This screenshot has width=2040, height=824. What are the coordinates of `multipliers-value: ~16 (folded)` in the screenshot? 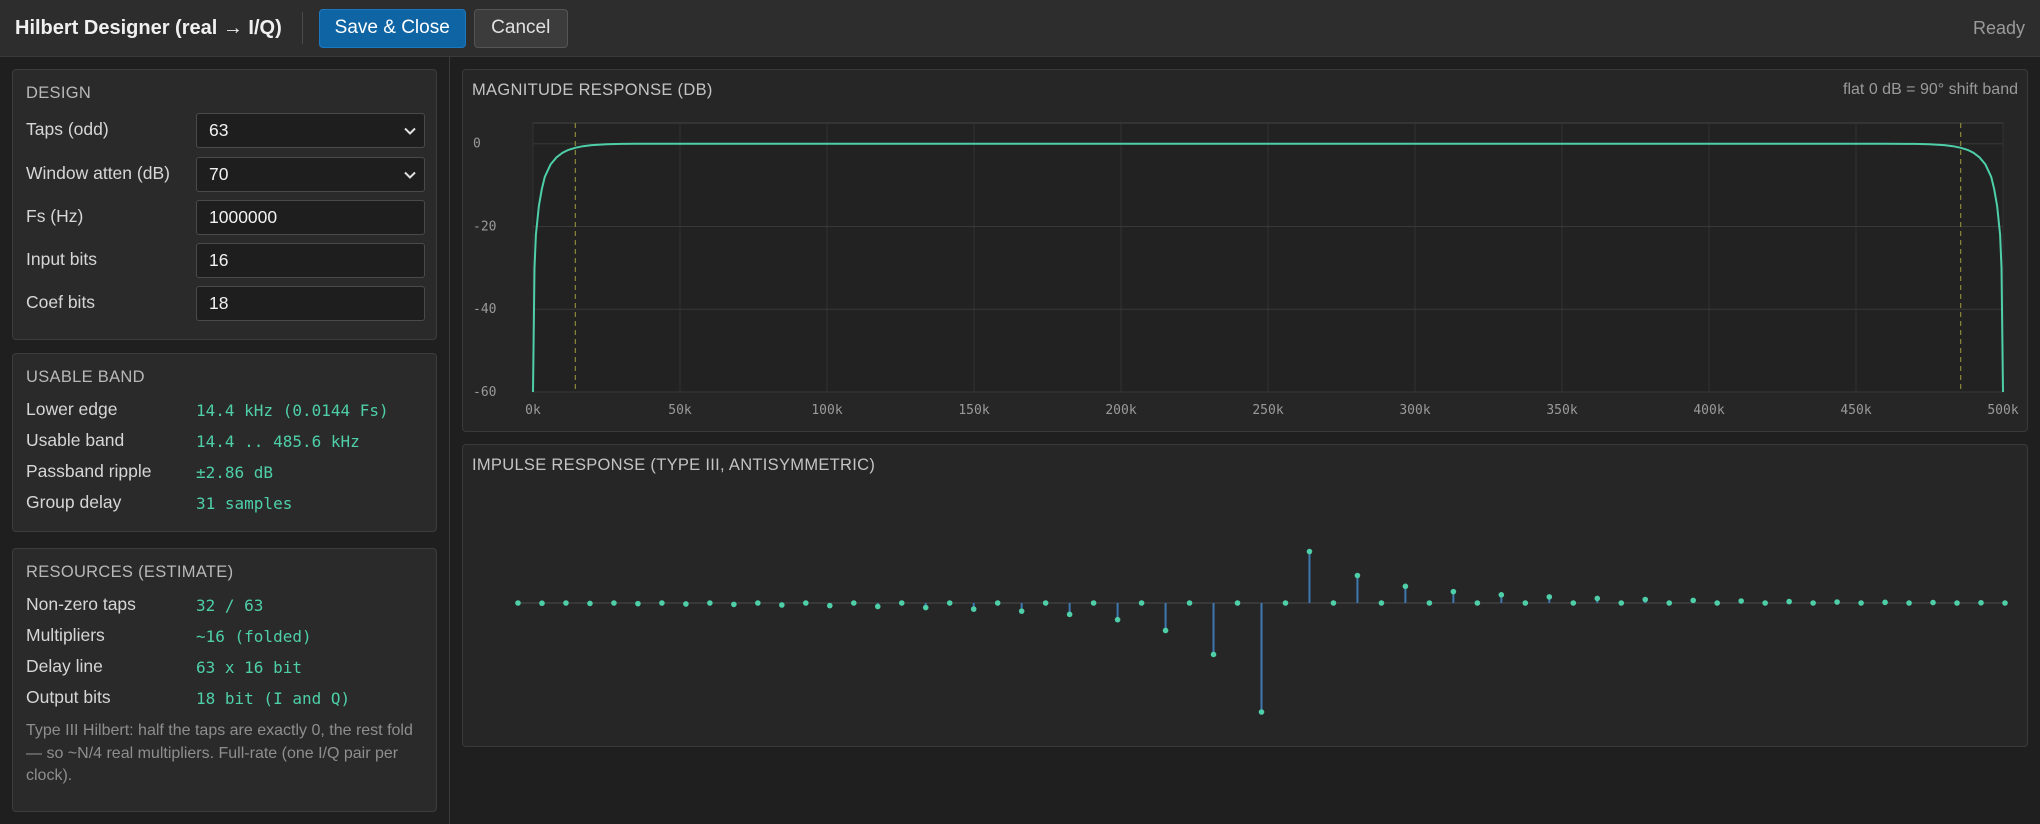 It's located at (254, 636).